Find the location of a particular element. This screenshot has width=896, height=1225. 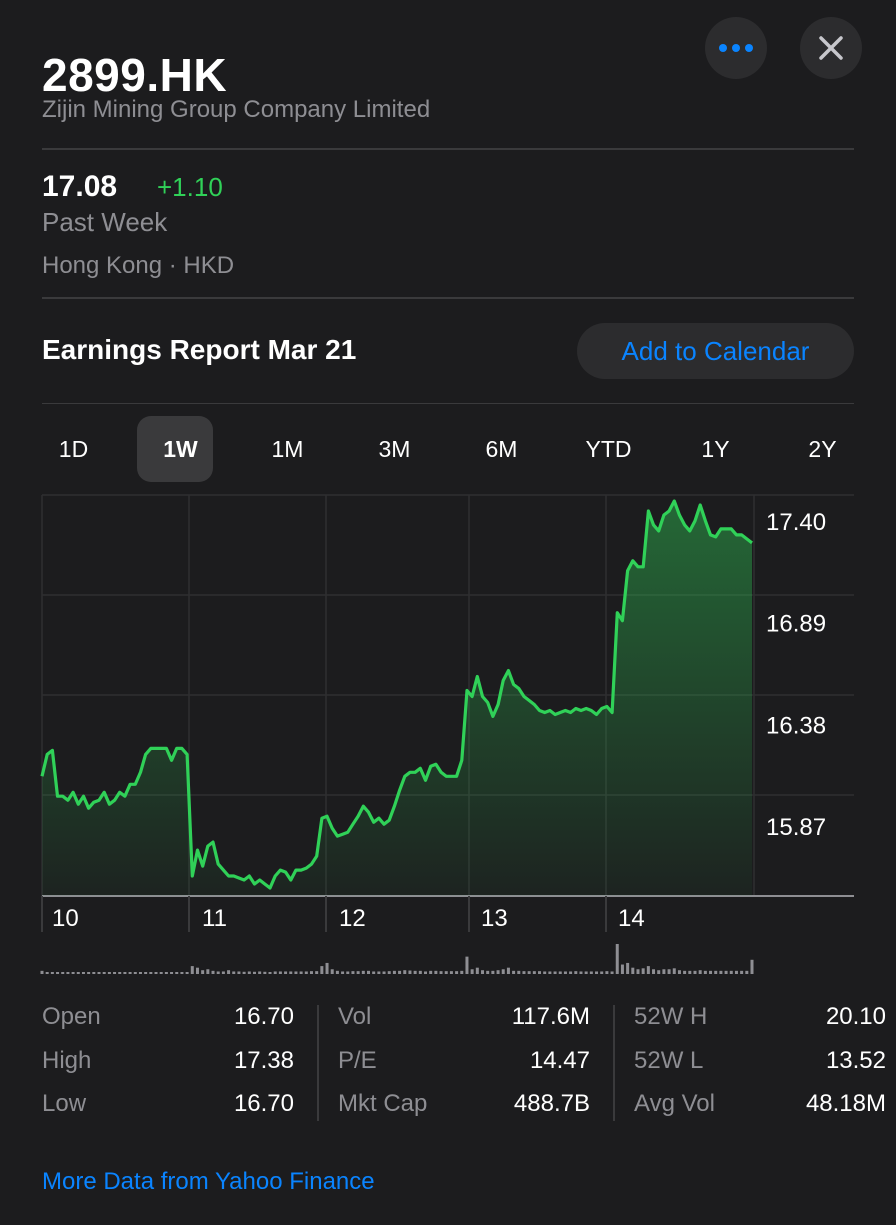

tab-1m: 1M is located at coordinates (287, 449).